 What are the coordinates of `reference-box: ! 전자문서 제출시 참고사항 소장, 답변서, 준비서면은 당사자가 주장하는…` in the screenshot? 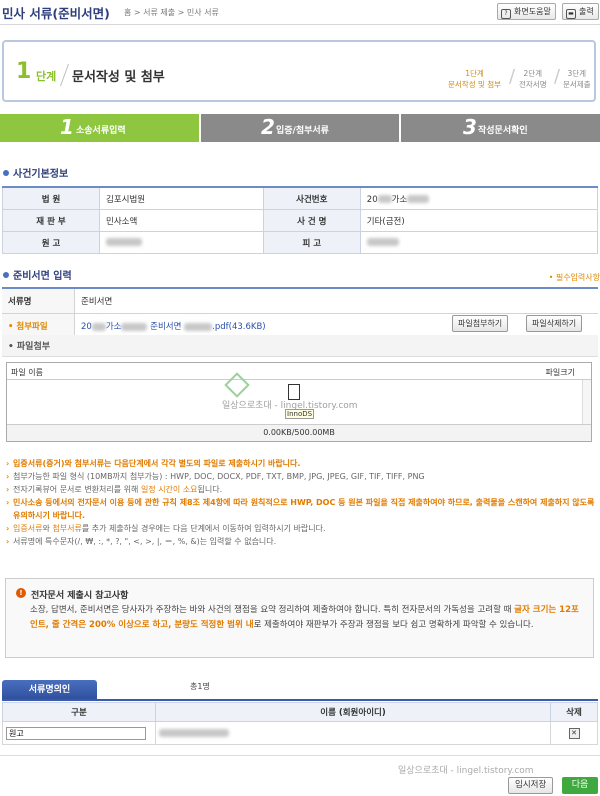 It's located at (299, 618).